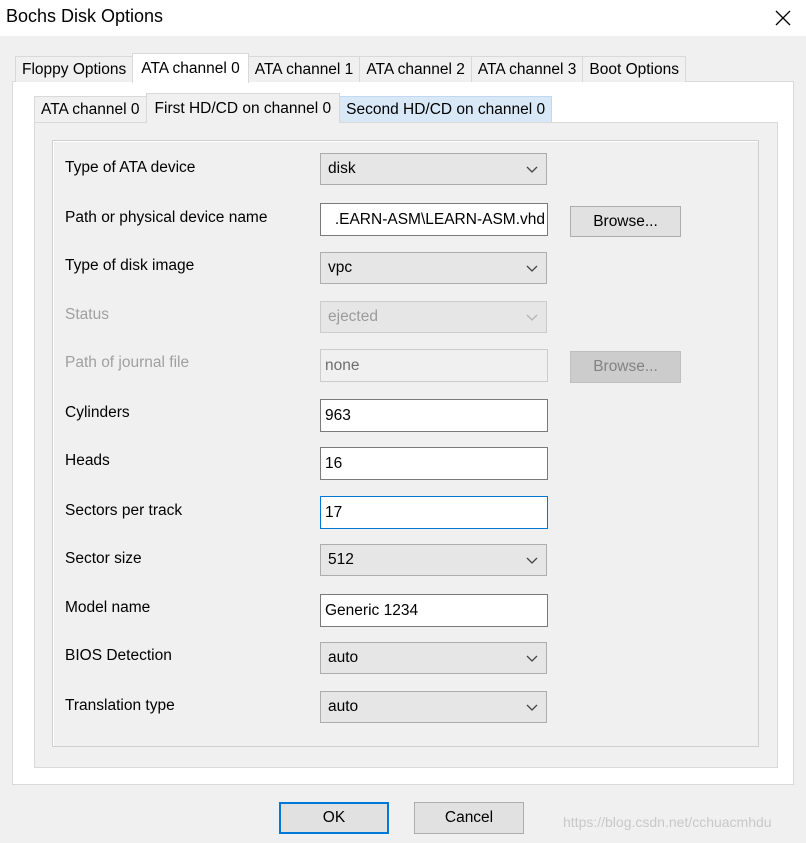 This screenshot has width=806, height=843. What do you see at coordinates (190, 68) in the screenshot?
I see `tab-ata-channel-0: ATA channel 0` at bounding box center [190, 68].